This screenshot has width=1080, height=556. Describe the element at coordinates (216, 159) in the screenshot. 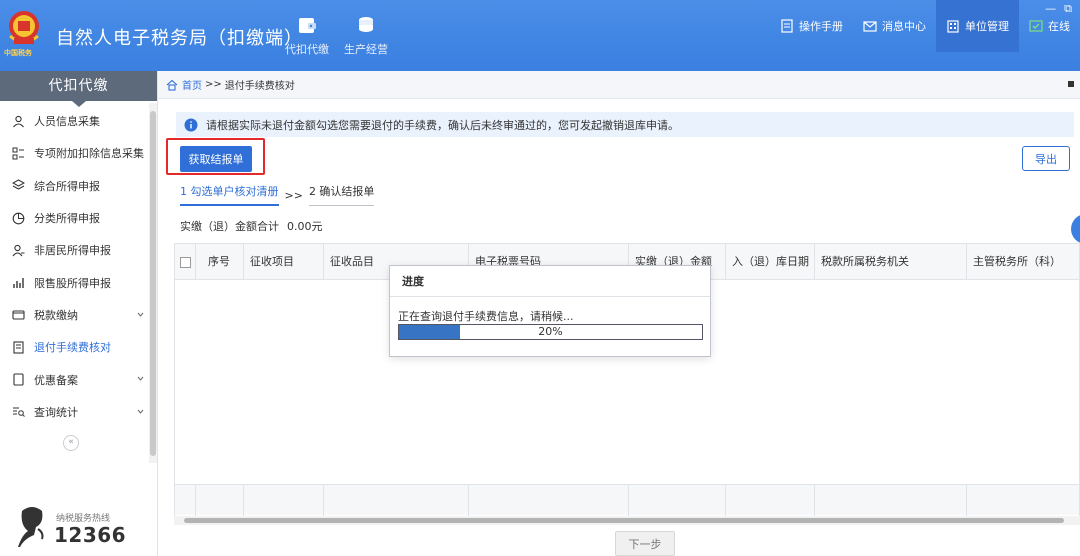

I see `fetch-settlement-button: 获取结报单` at that location.